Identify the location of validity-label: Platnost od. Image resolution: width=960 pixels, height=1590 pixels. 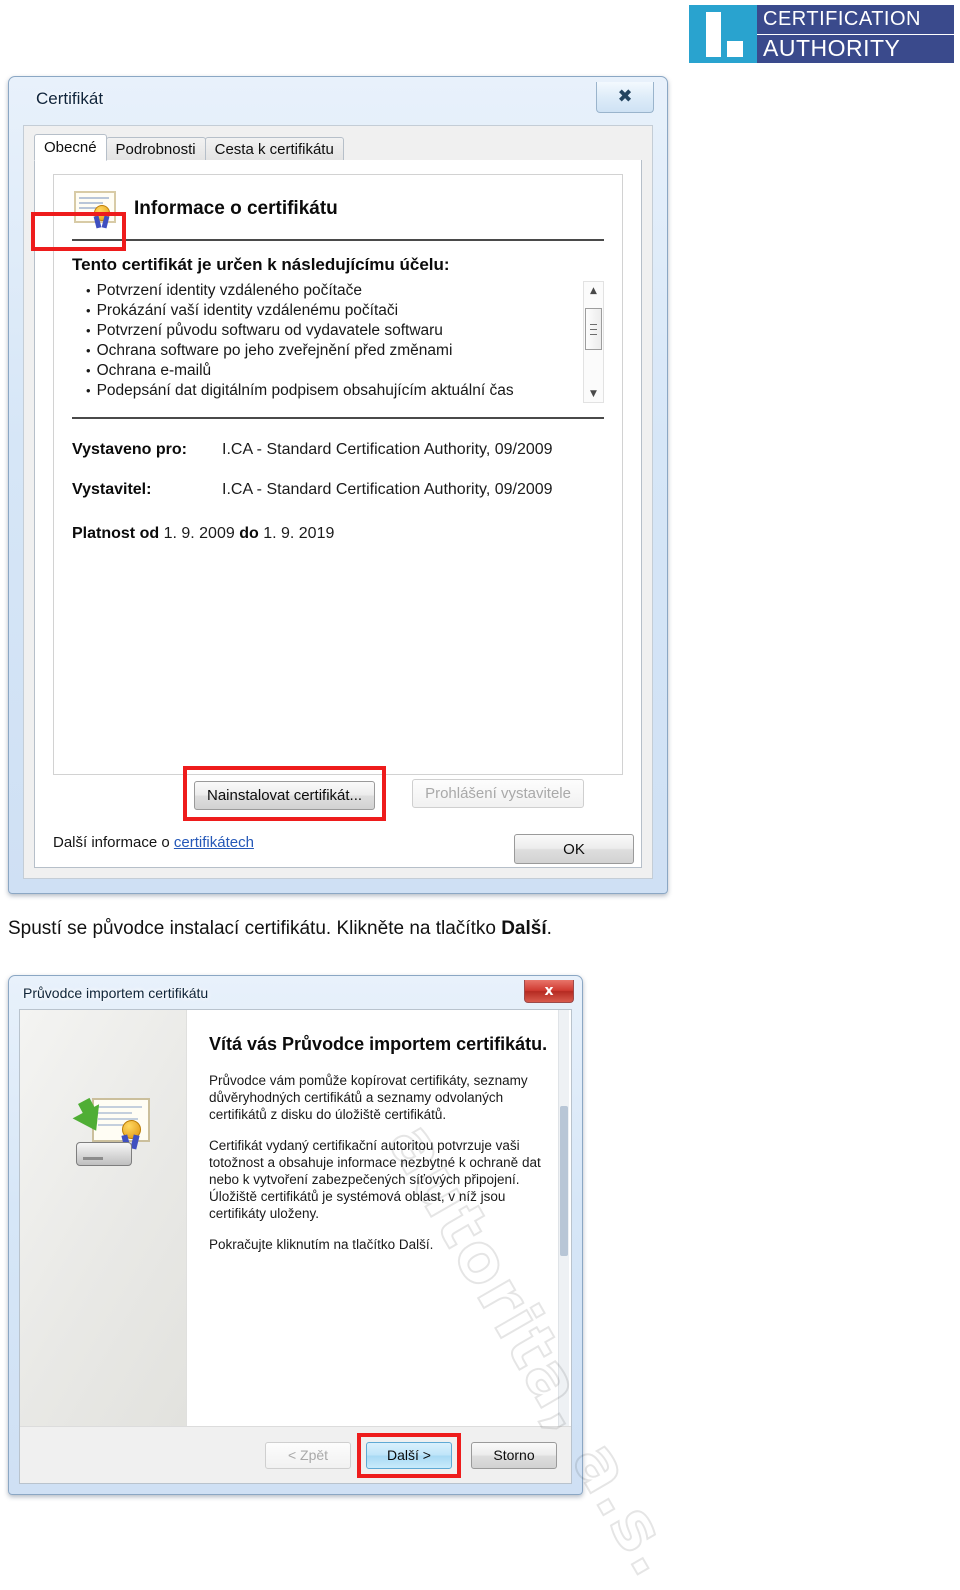
(116, 533).